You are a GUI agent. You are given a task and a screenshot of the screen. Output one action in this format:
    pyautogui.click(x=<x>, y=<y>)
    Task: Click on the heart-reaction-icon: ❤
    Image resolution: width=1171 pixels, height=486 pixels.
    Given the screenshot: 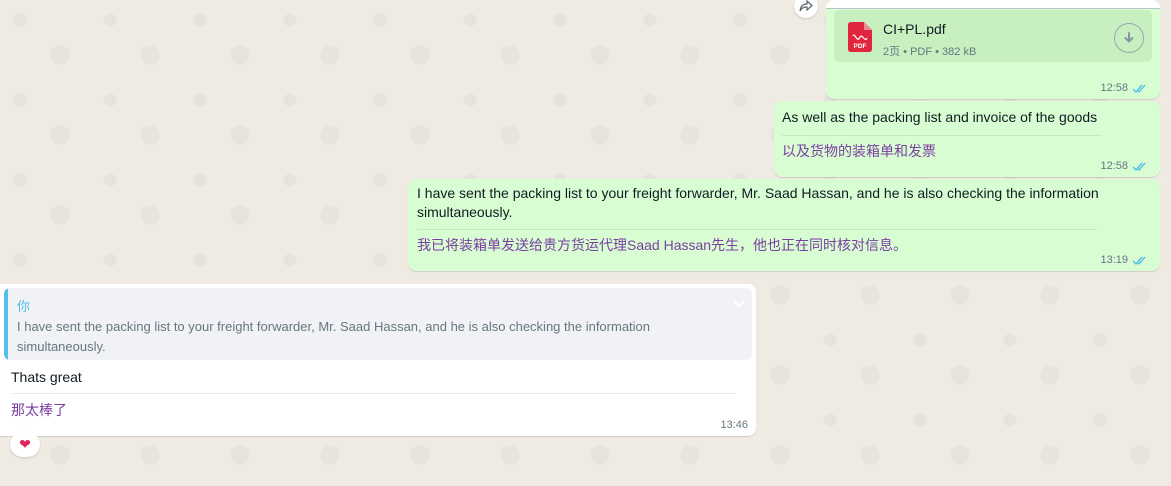 What is the action you would take?
    pyautogui.click(x=25, y=444)
    